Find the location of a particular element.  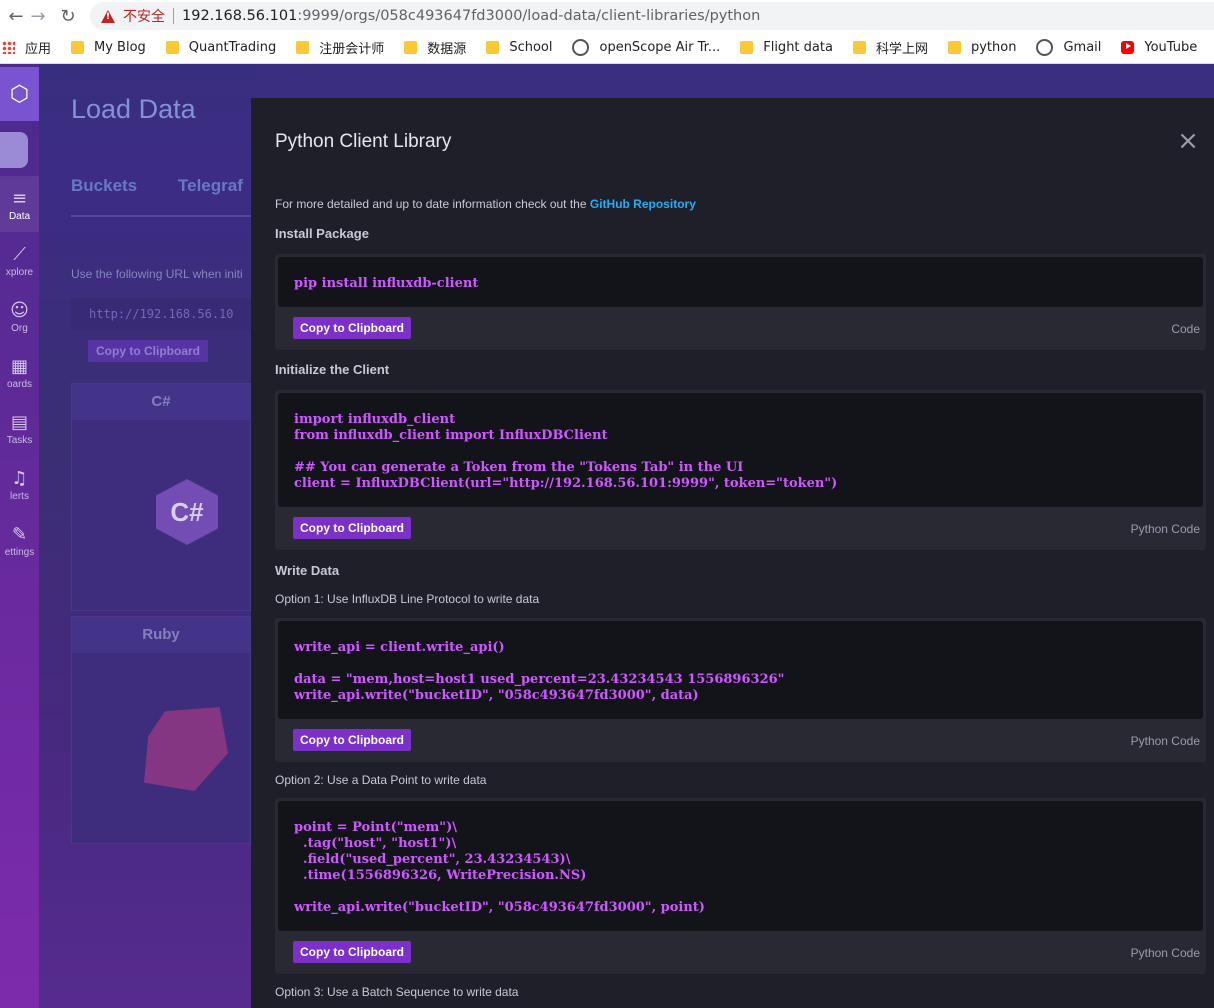

forward-icon: → is located at coordinates (38, 16).